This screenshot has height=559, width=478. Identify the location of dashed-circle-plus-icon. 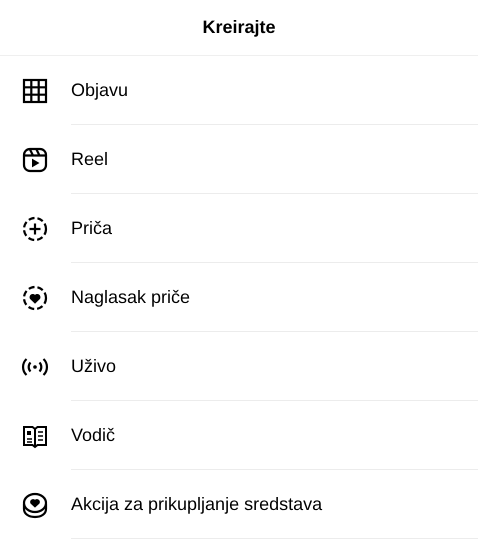
(35, 228).